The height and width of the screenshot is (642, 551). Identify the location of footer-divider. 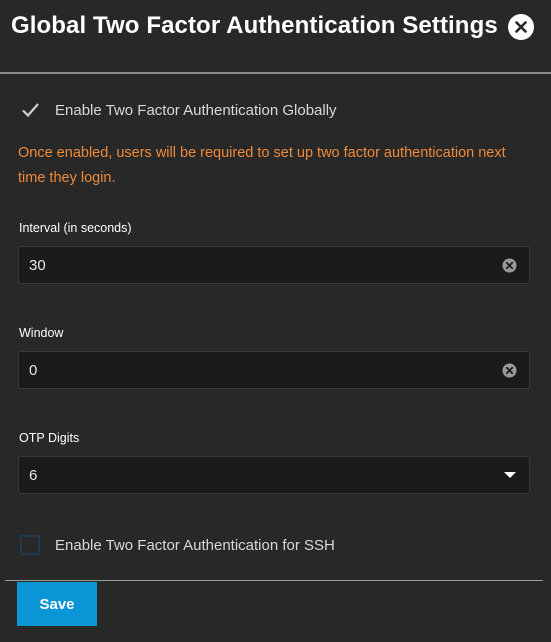
(274, 580).